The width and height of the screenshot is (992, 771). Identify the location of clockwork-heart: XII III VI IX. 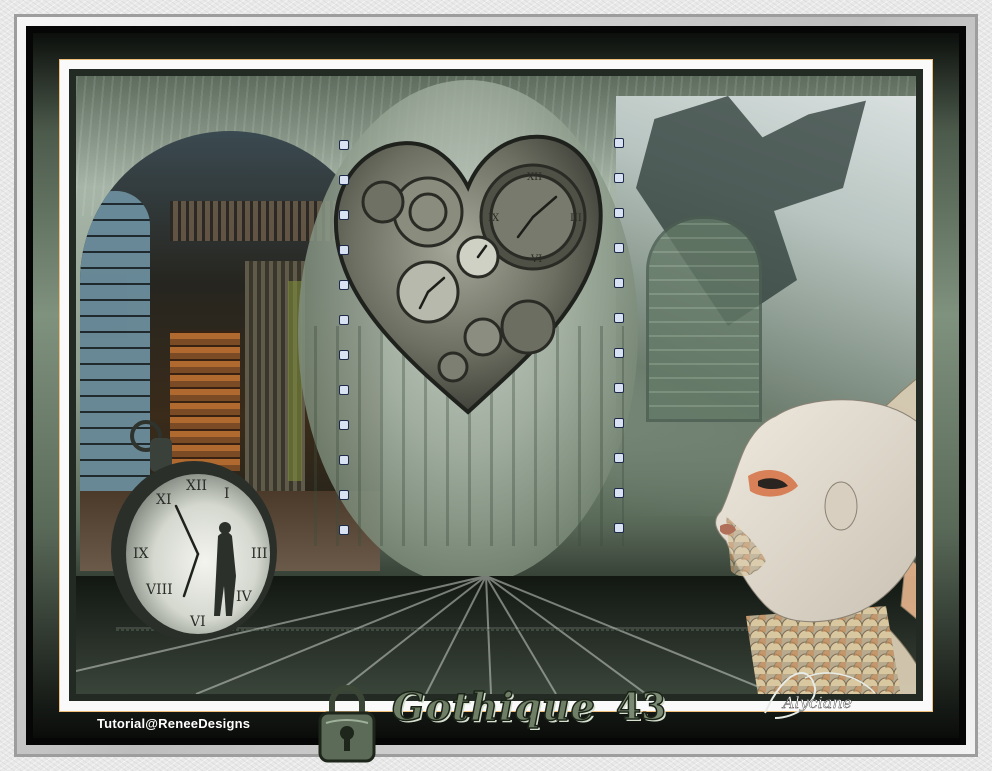
(468, 274).